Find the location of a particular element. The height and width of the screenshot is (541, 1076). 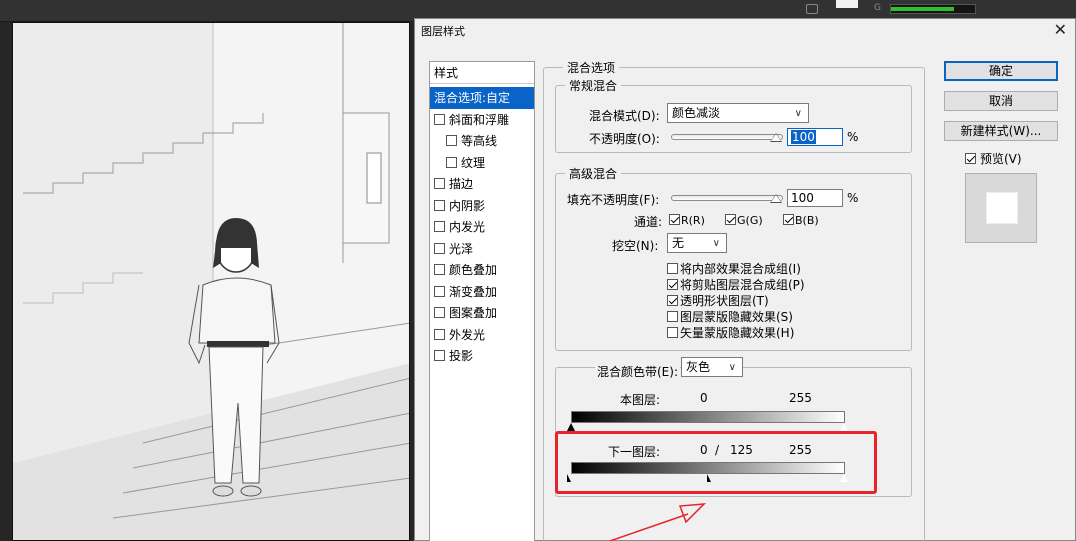

blend-mode-select: 颜色减淡 ∨ is located at coordinates (738, 113).